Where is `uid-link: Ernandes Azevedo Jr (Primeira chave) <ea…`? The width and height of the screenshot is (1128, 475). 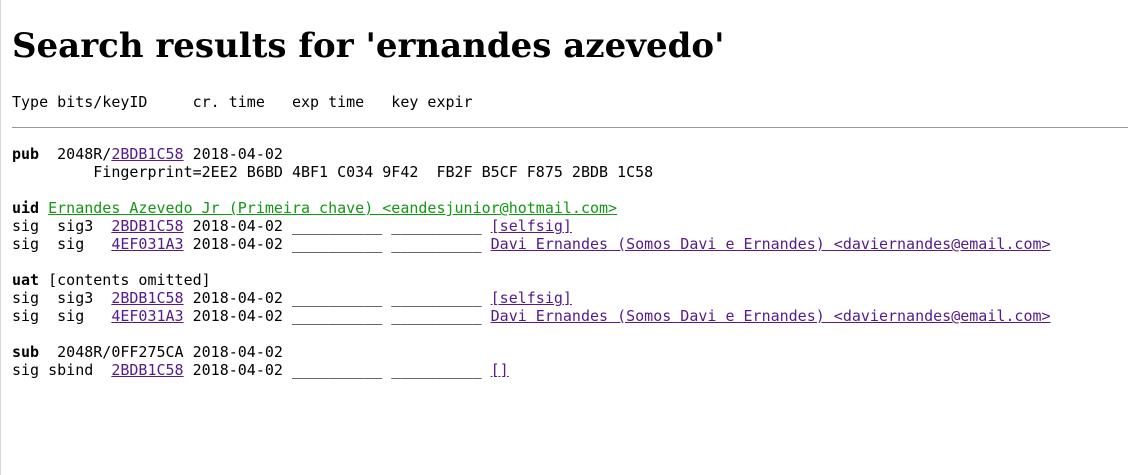 uid-link: Ernandes Azevedo Jr (Primeira chave) <ea… is located at coordinates (332, 208).